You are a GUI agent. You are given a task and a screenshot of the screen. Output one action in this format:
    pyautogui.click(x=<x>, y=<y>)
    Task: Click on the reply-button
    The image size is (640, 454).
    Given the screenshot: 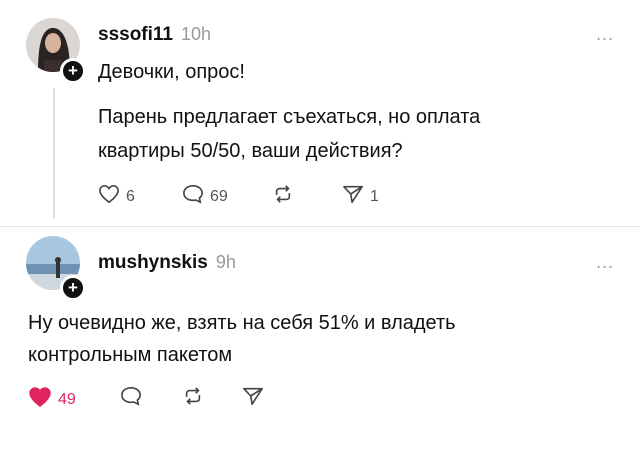 What is the action you would take?
    pyautogui.click(x=131, y=398)
    